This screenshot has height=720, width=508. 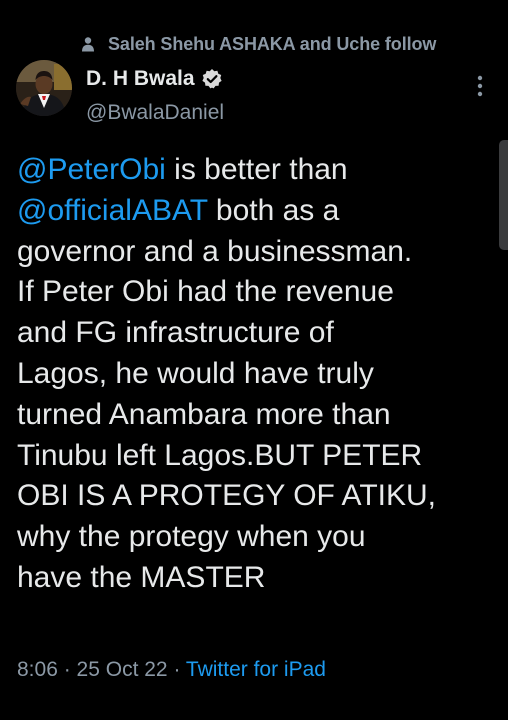 I want to click on tweet-line: turned Anambara more than, so click(x=257, y=415).